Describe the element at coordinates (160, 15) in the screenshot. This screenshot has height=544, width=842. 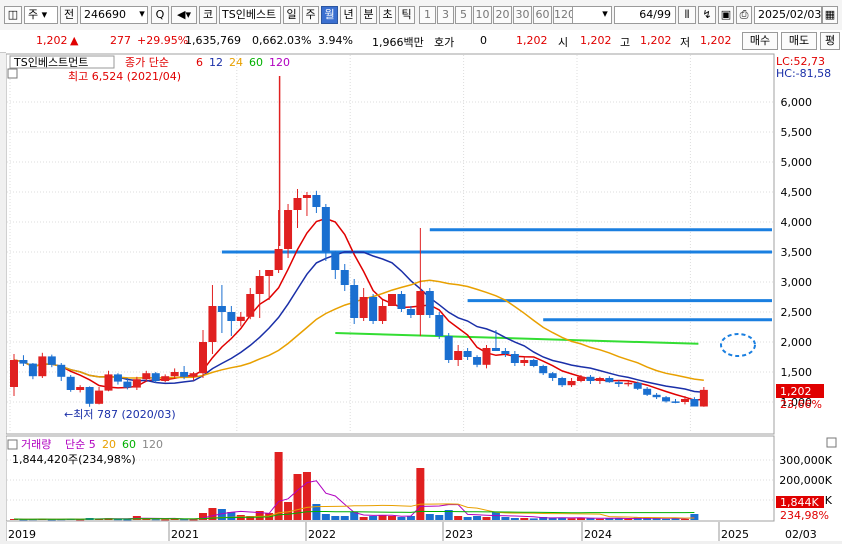
I see `search-icon: Q` at that location.